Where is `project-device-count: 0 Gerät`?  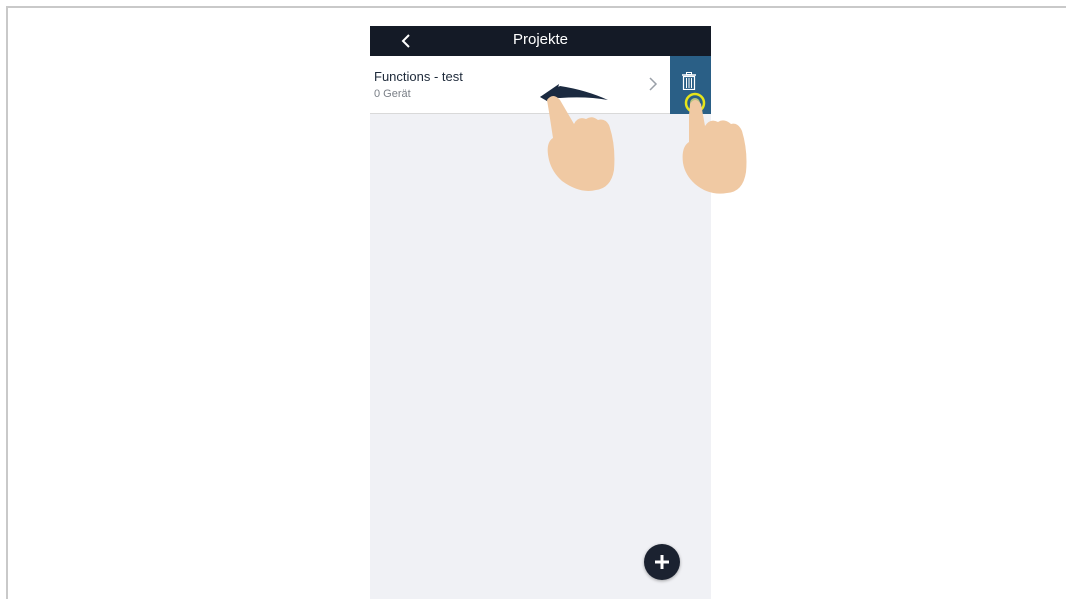 project-device-count: 0 Gerät is located at coordinates (392, 94).